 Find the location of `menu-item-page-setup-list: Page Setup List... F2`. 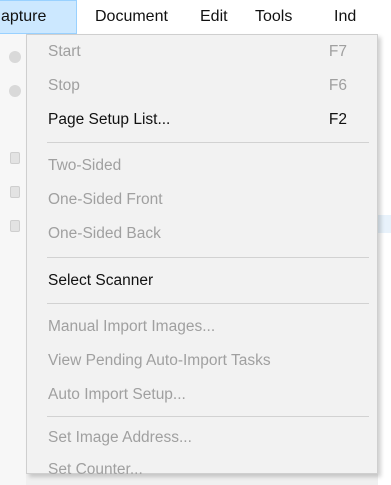

menu-item-page-setup-list: Page Setup List... F2 is located at coordinates (202, 120).